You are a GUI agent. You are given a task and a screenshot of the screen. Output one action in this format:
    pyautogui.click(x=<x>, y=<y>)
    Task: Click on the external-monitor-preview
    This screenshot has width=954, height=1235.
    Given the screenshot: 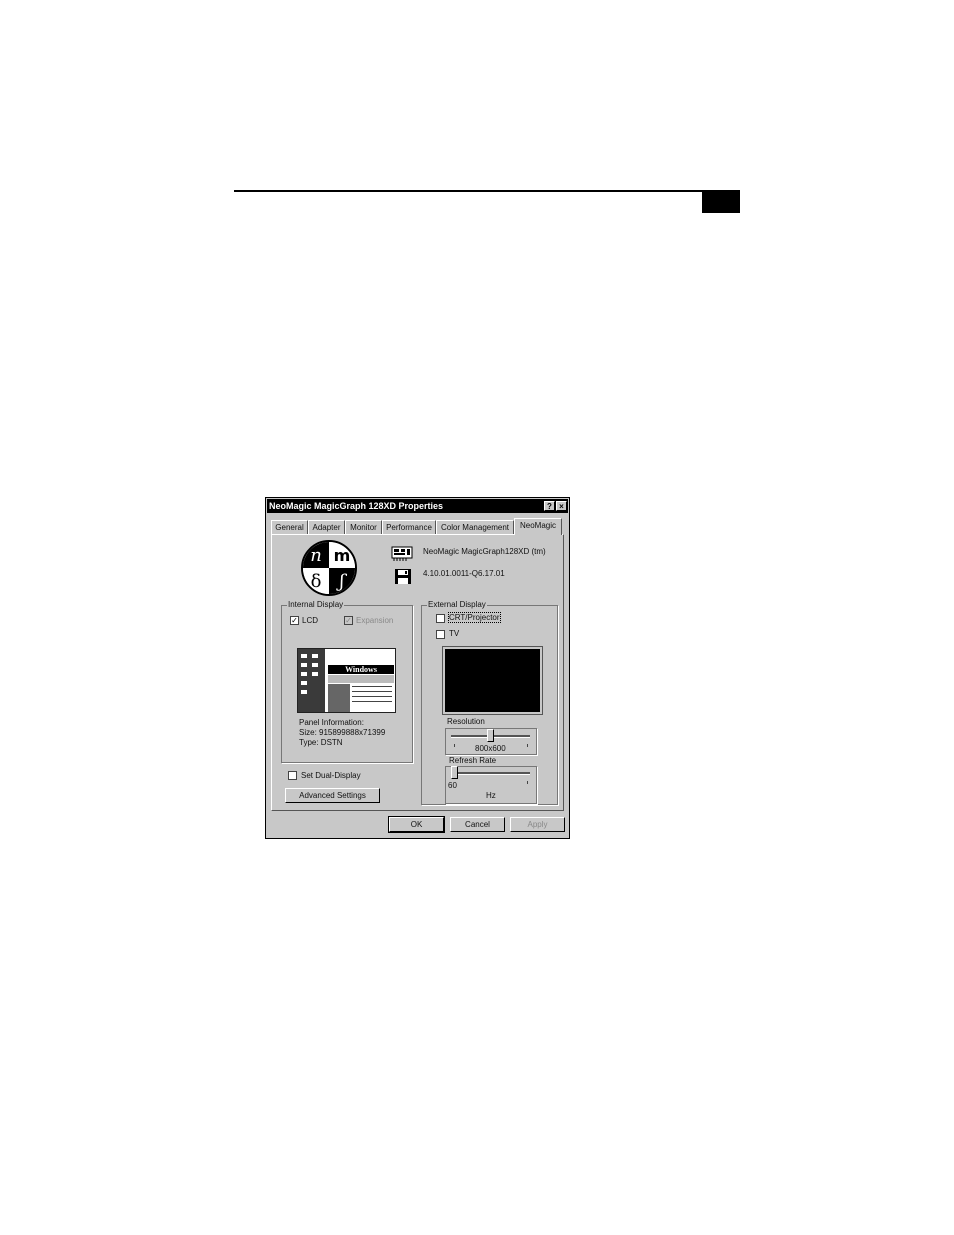 What is the action you would take?
    pyautogui.click(x=492, y=680)
    